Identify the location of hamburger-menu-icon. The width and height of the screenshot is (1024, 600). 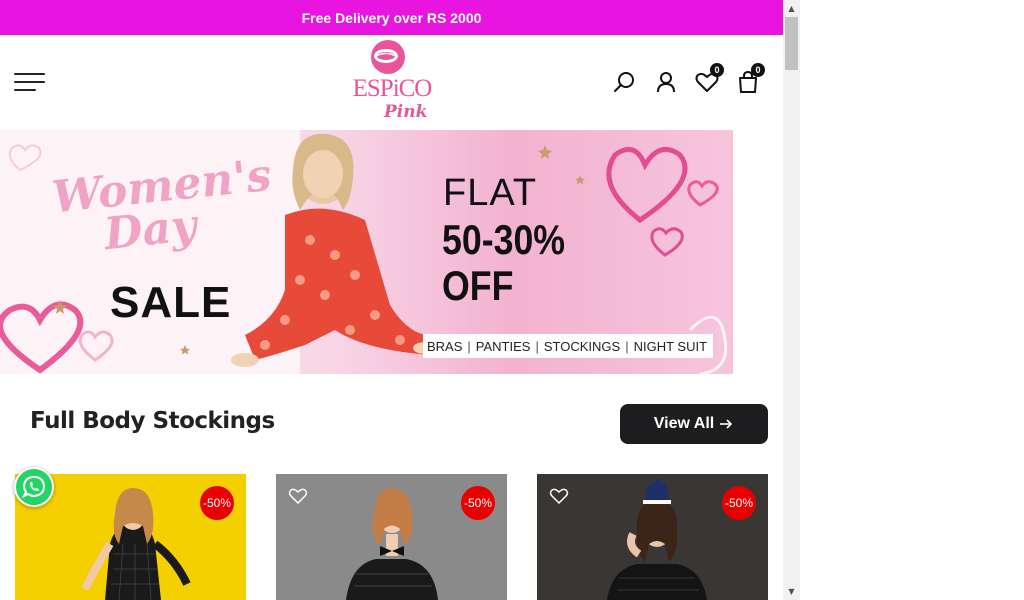
(30, 82).